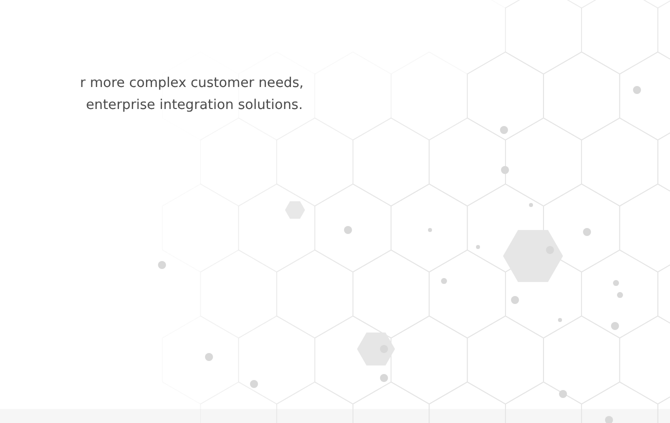 Image resolution: width=670 pixels, height=423 pixels. What do you see at coordinates (192, 83) in the screenshot?
I see `intro-text-line: r more complex customer needs,` at bounding box center [192, 83].